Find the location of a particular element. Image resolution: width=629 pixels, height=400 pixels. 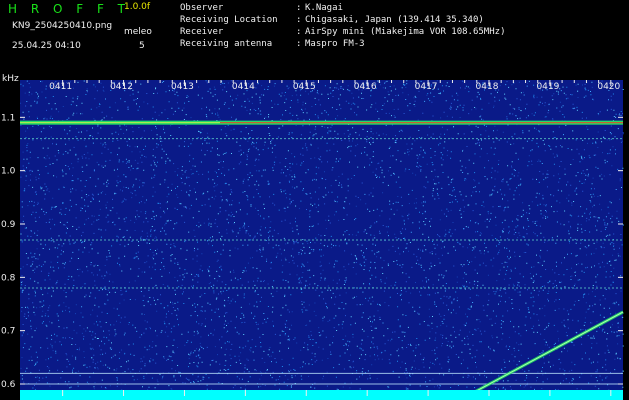

x-tick-label: 0411 is located at coordinates (60, 87).